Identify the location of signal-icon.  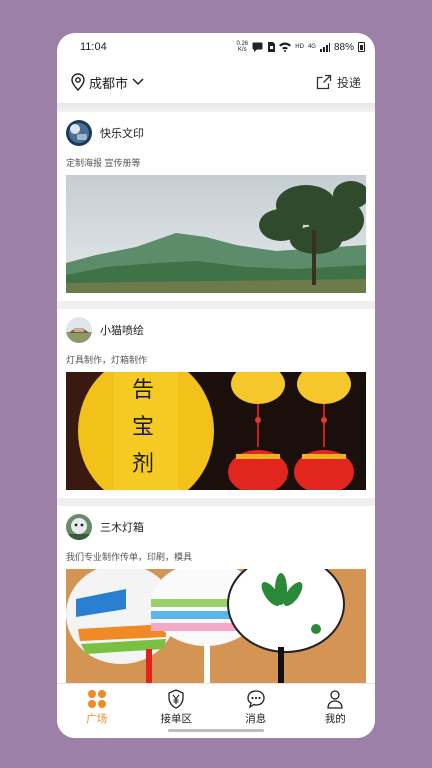
(324, 47).